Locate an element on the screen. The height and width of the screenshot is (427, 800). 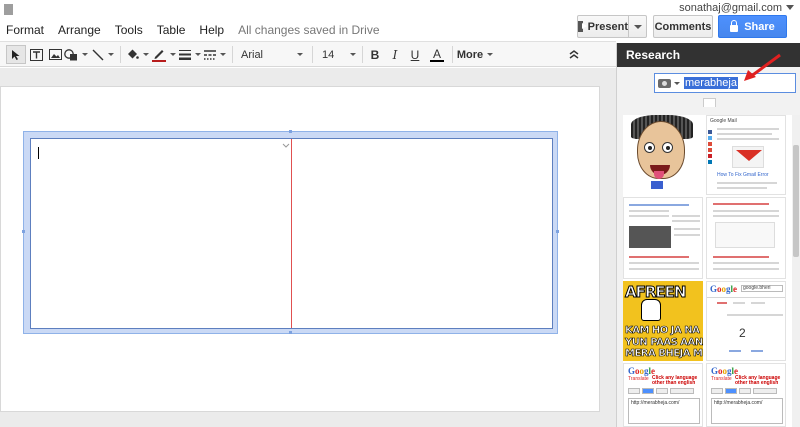
pointer-icon is located at coordinates (16, 54).